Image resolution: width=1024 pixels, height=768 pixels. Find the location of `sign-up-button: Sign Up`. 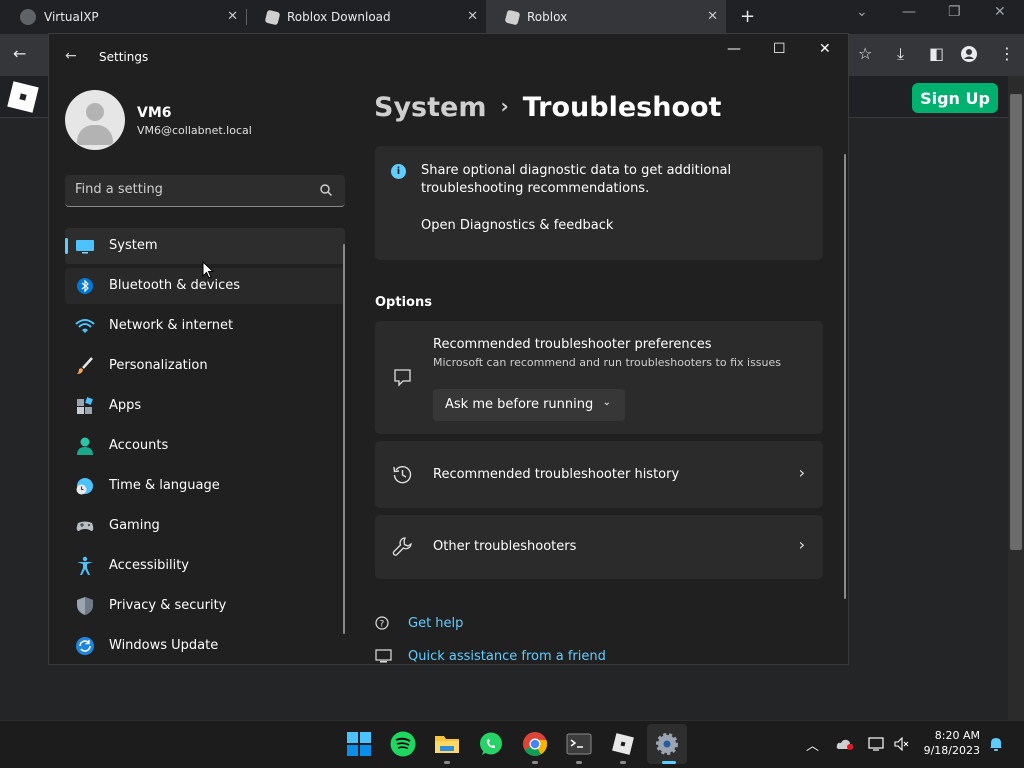

sign-up-button: Sign Up is located at coordinates (955, 98).